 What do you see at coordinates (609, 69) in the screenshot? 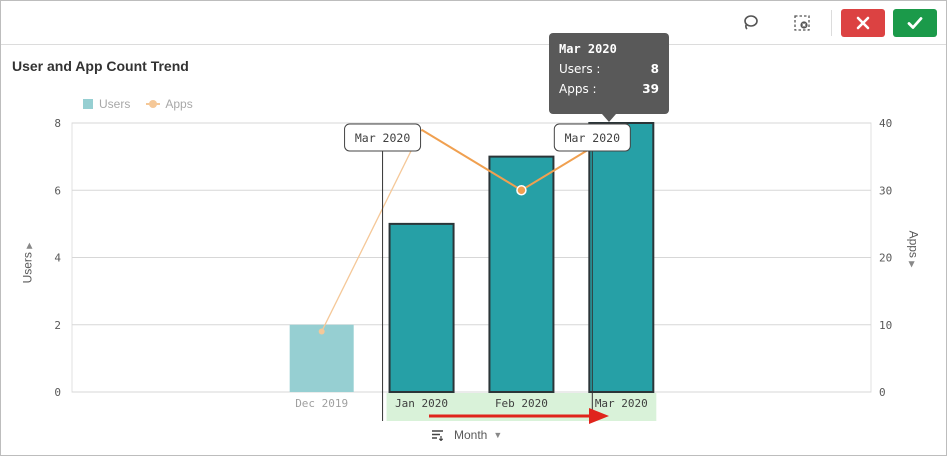
I see `tooltip-row-users: Users : 8` at bounding box center [609, 69].